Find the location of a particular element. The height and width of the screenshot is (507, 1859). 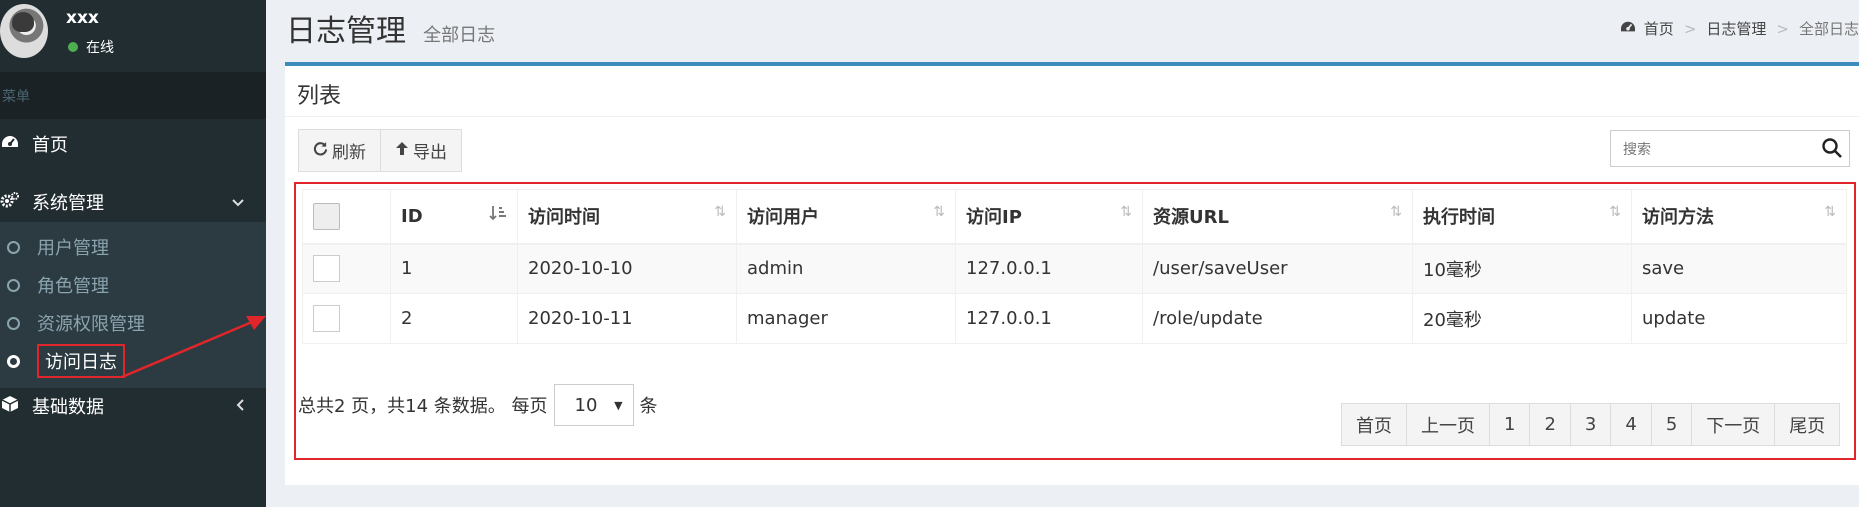

column-header-resource-url: 资源URL ⇅ is located at coordinates (1277, 217).